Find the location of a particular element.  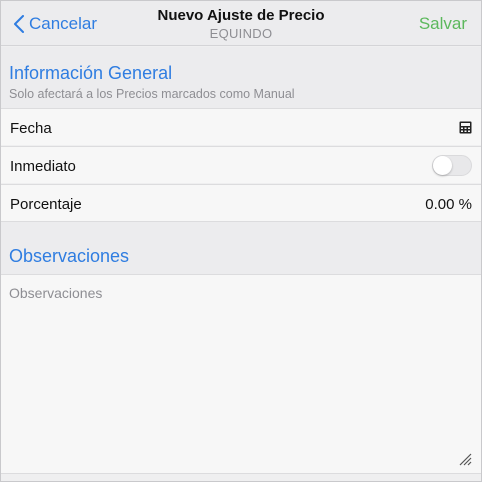

page-title: Nuevo Ajuste de Precio is located at coordinates (241, 15).